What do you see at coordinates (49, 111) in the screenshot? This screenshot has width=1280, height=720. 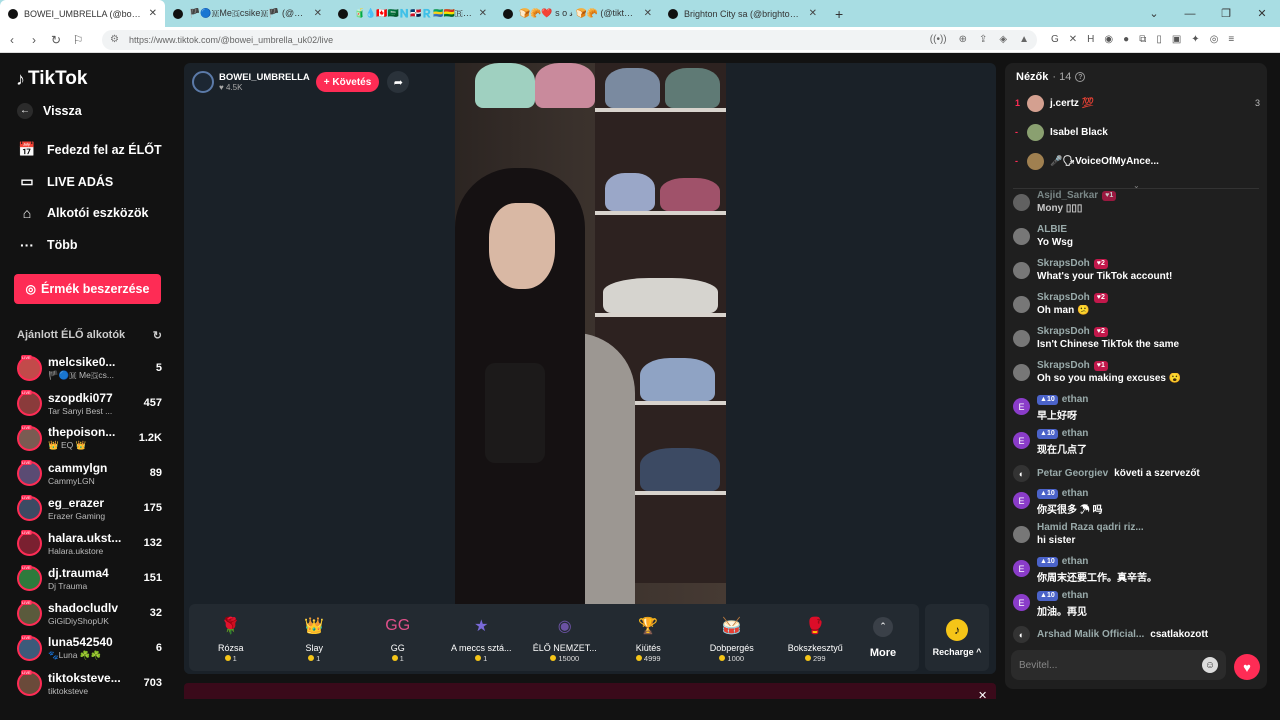 I see `back-link: ← Vissza` at bounding box center [49, 111].